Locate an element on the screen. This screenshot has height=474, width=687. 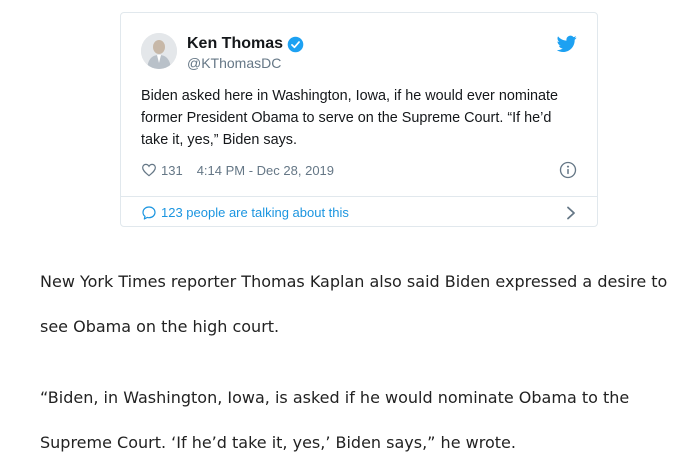
conversation-label: 123 people are talking about this is located at coordinates (363, 212).